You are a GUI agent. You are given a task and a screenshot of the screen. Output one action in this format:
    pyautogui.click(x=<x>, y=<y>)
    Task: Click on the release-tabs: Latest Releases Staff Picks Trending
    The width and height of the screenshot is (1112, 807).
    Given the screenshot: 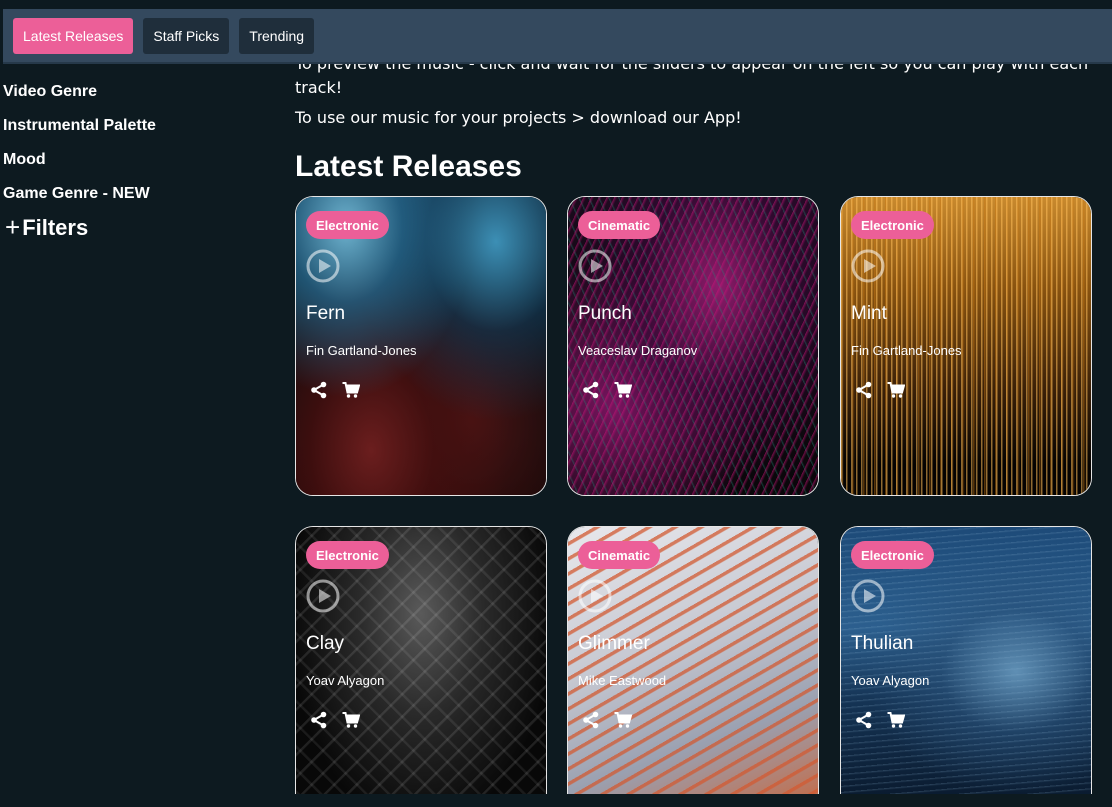 What is the action you would take?
    pyautogui.click(x=557, y=36)
    